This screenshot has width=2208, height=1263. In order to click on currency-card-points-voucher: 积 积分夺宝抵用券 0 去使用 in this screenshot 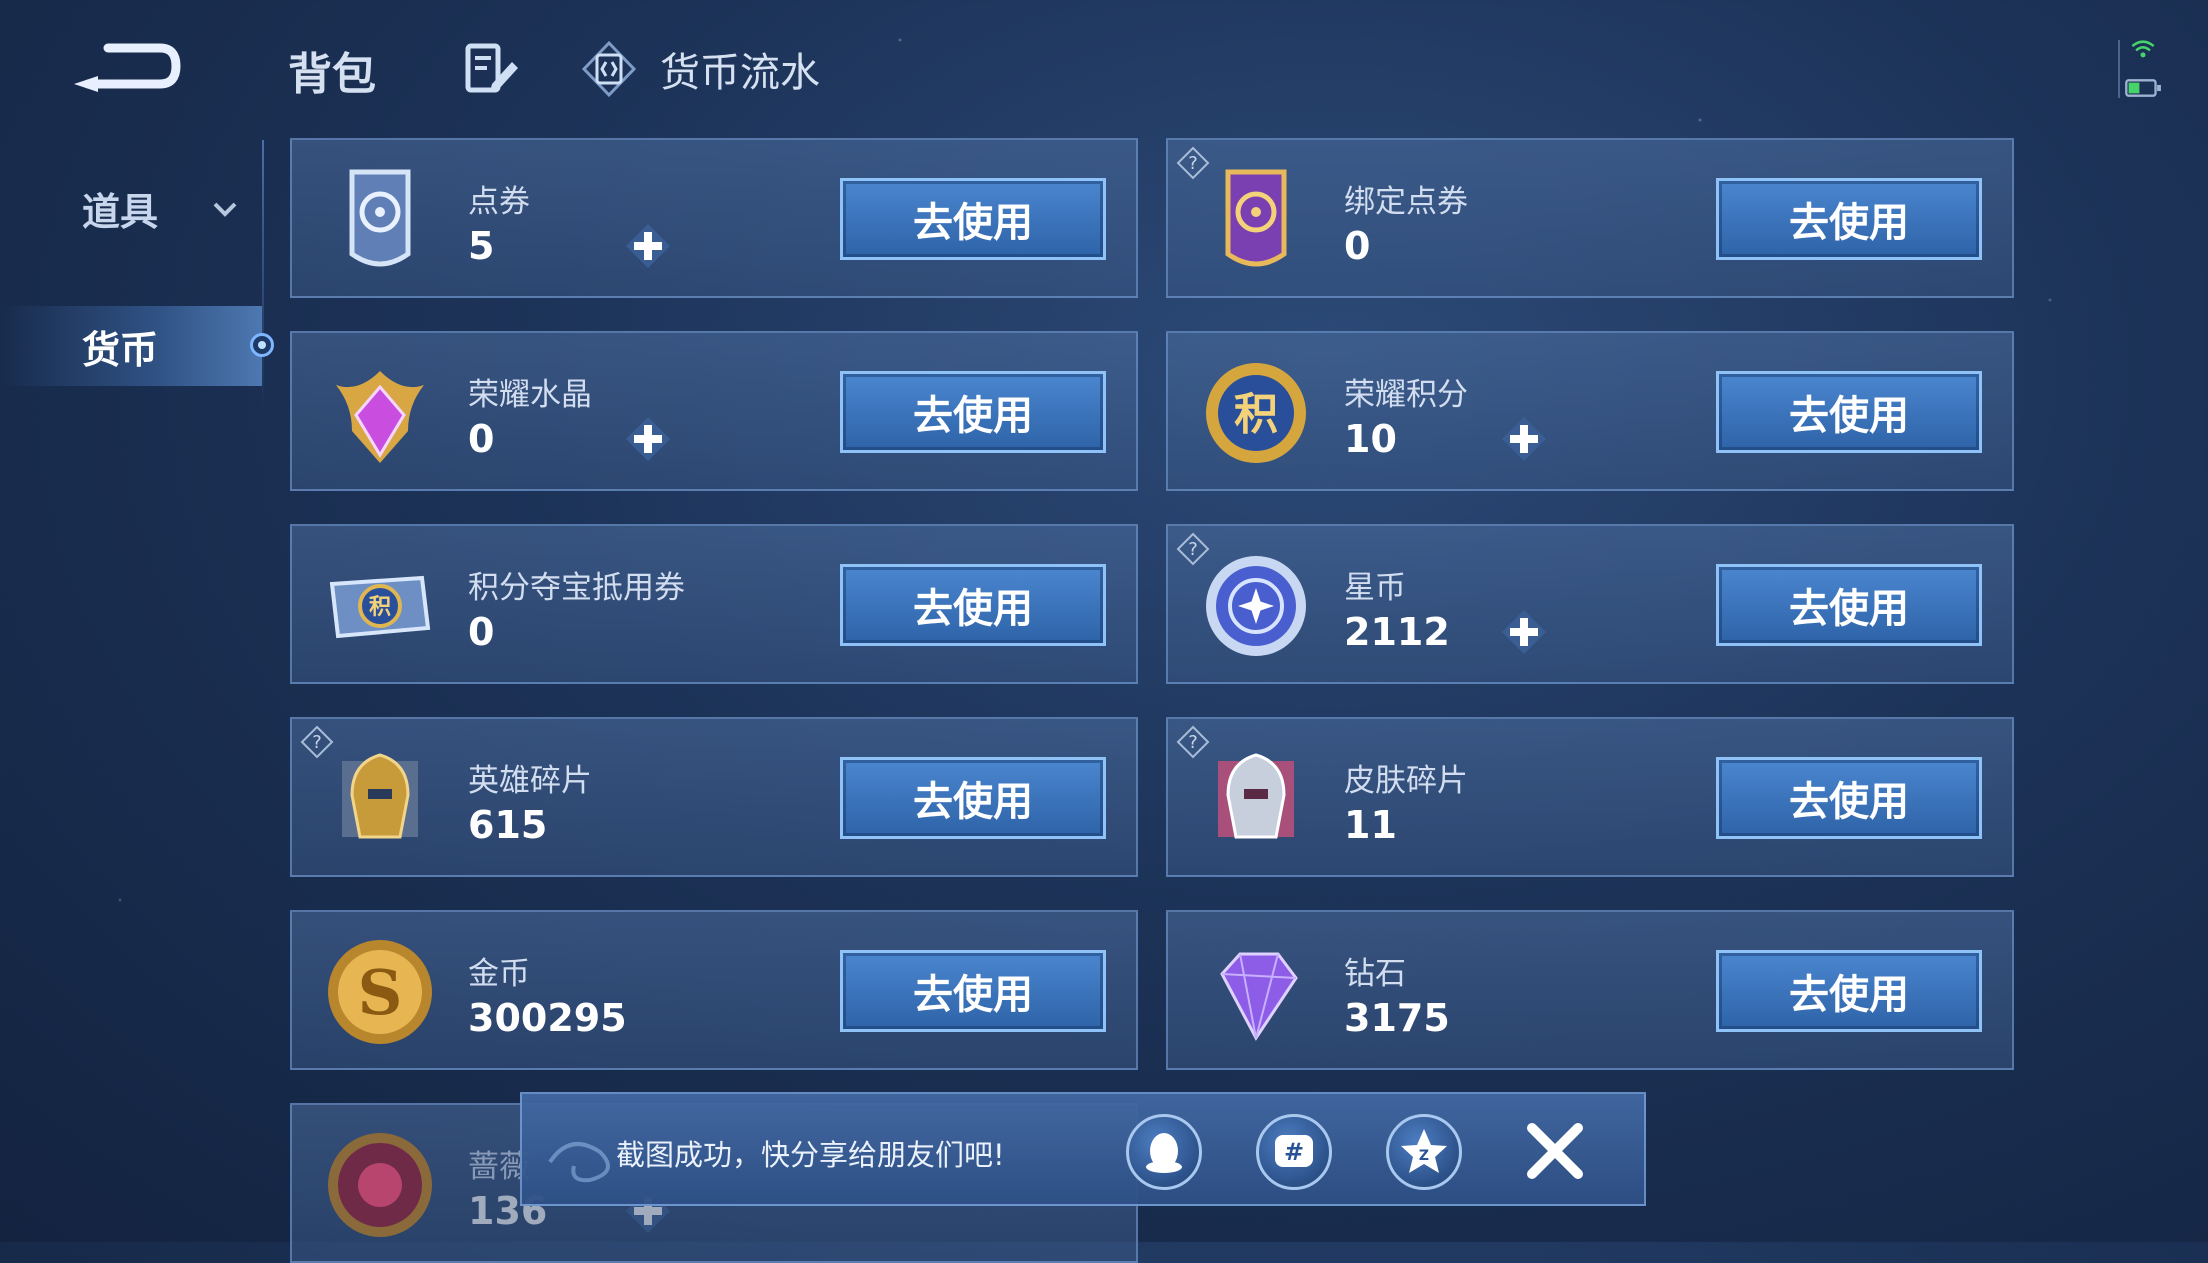, I will do `click(714, 604)`.